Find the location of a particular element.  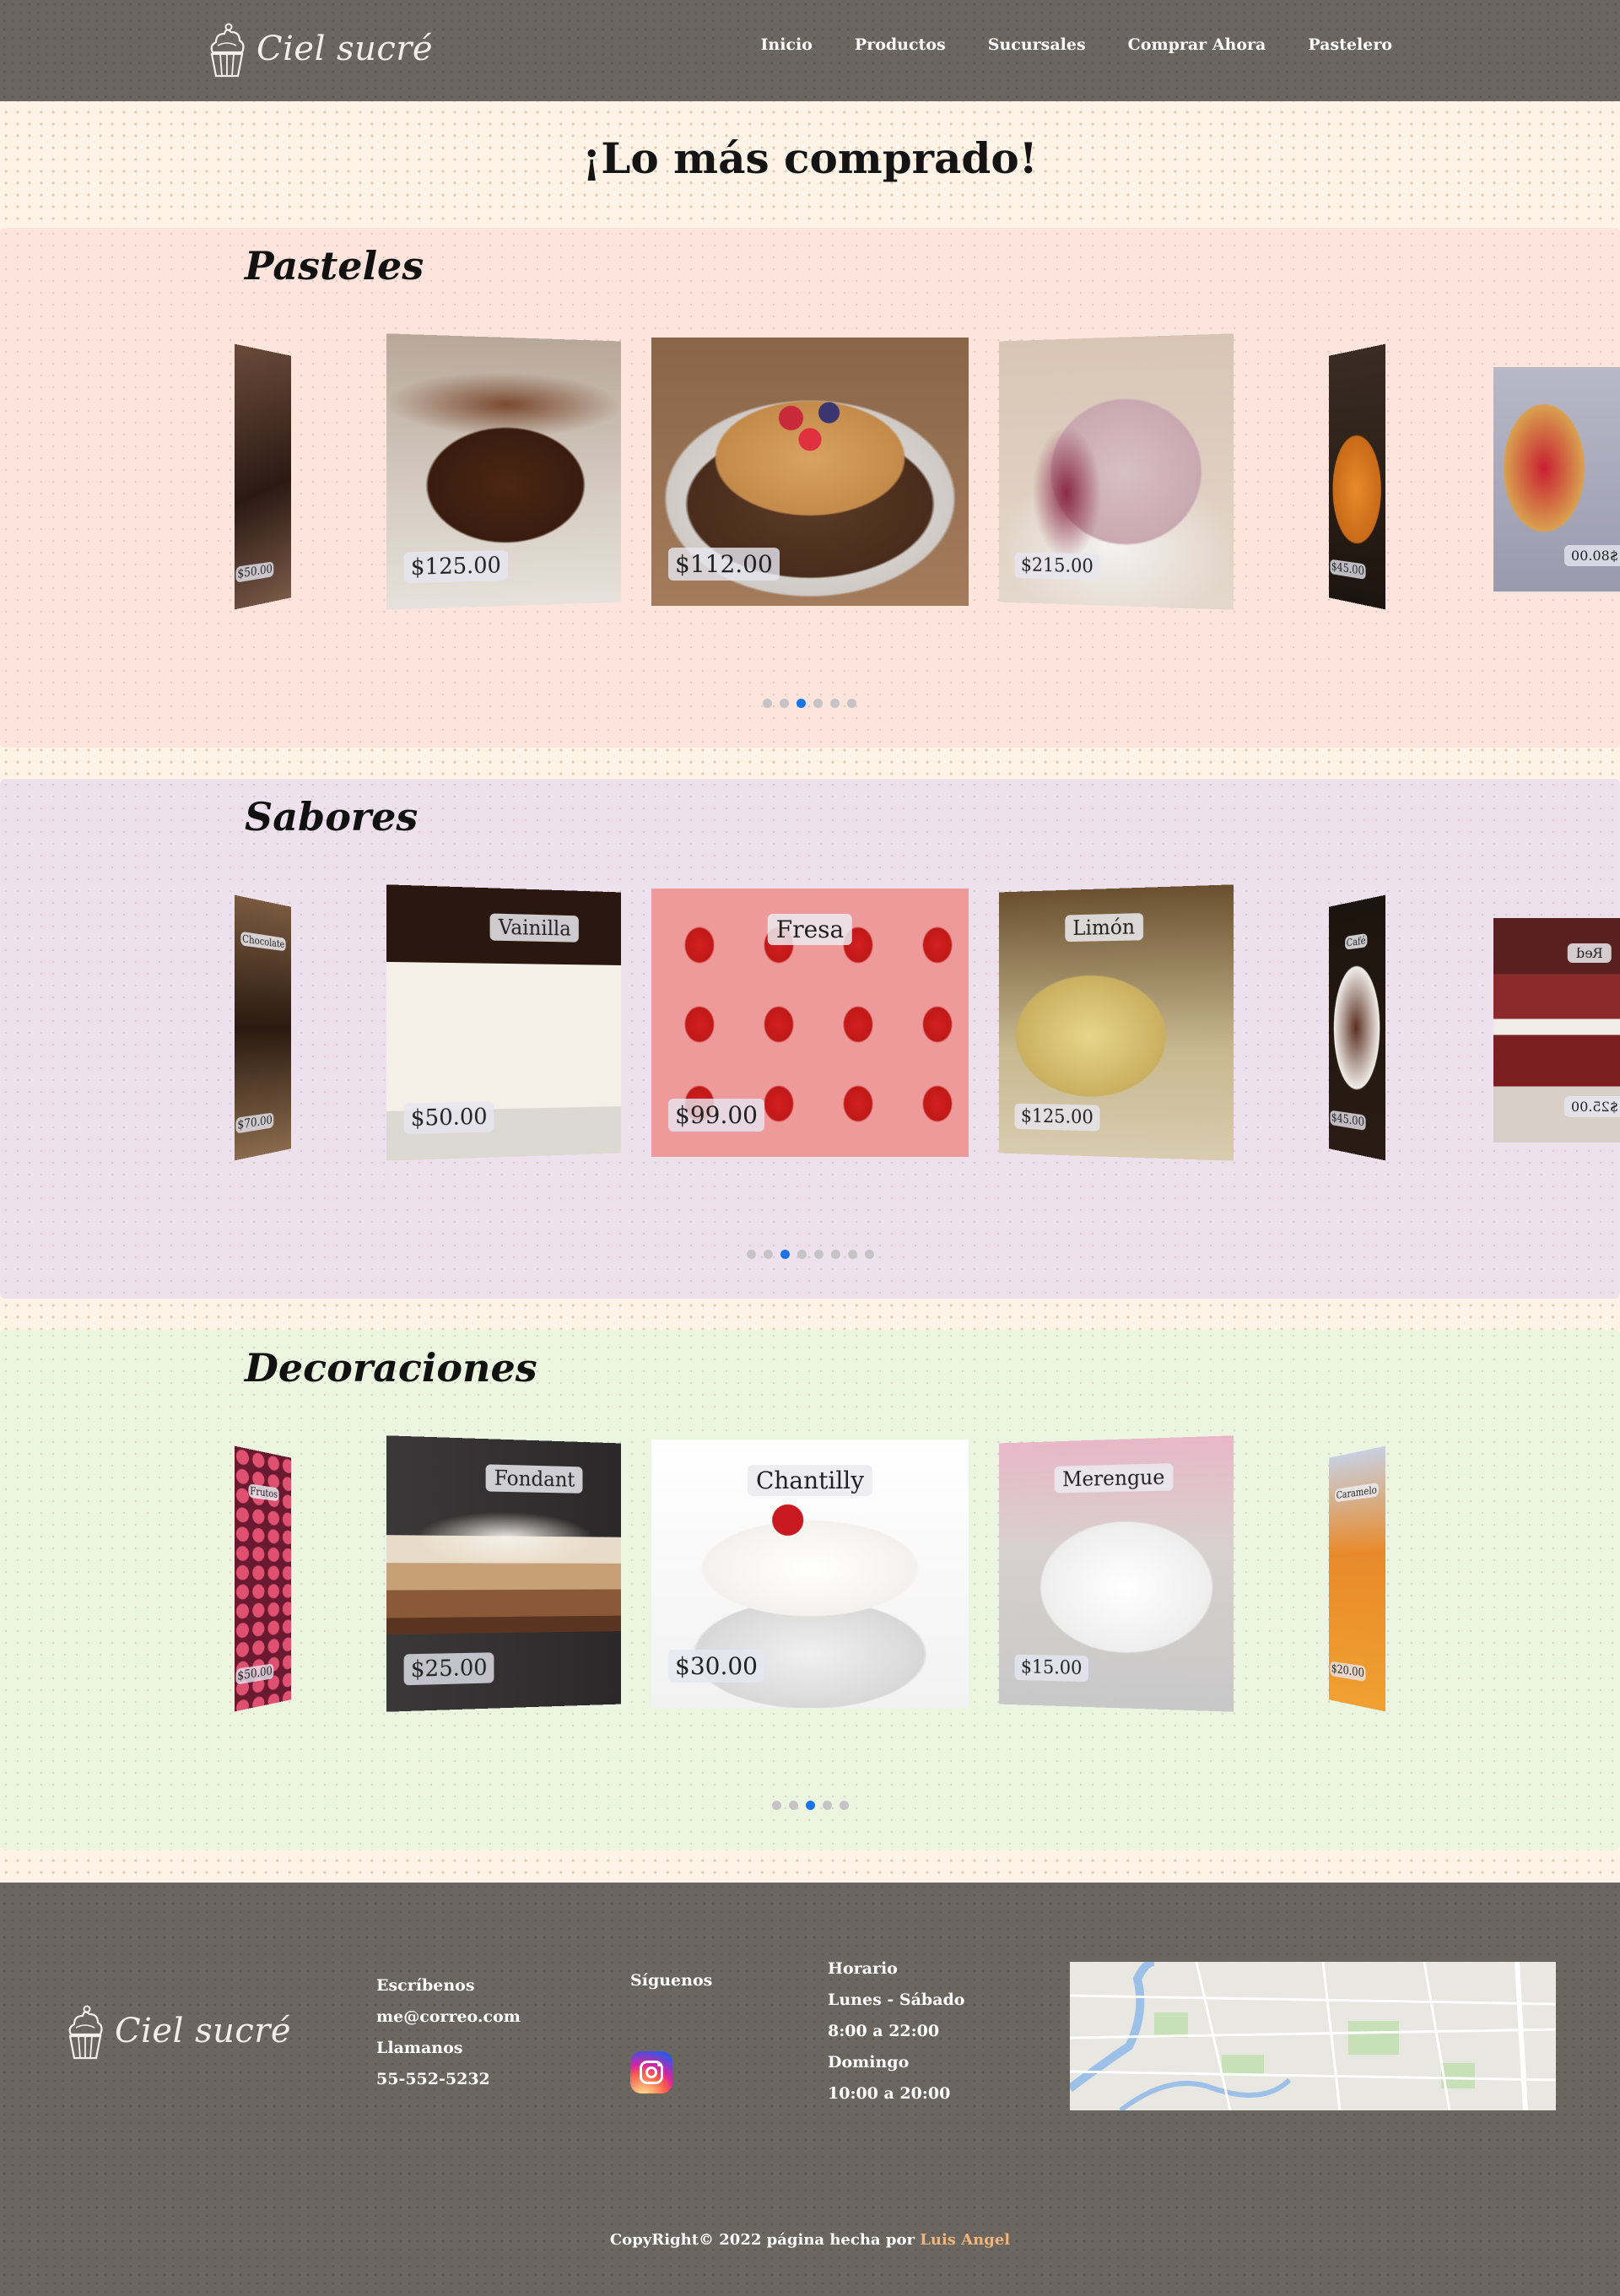

carousel-slide: $215.00 is located at coordinates (1116, 471).